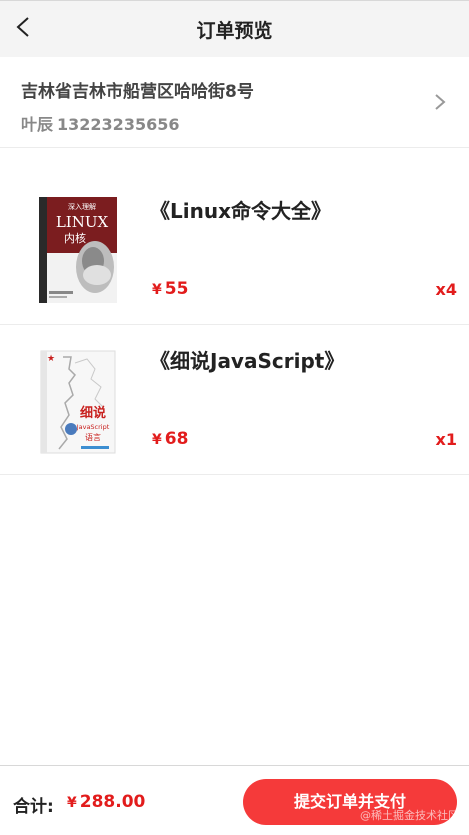 This screenshot has width=469, height=835. Describe the element at coordinates (234, 31) in the screenshot. I see `page-title: 订单预览` at that location.